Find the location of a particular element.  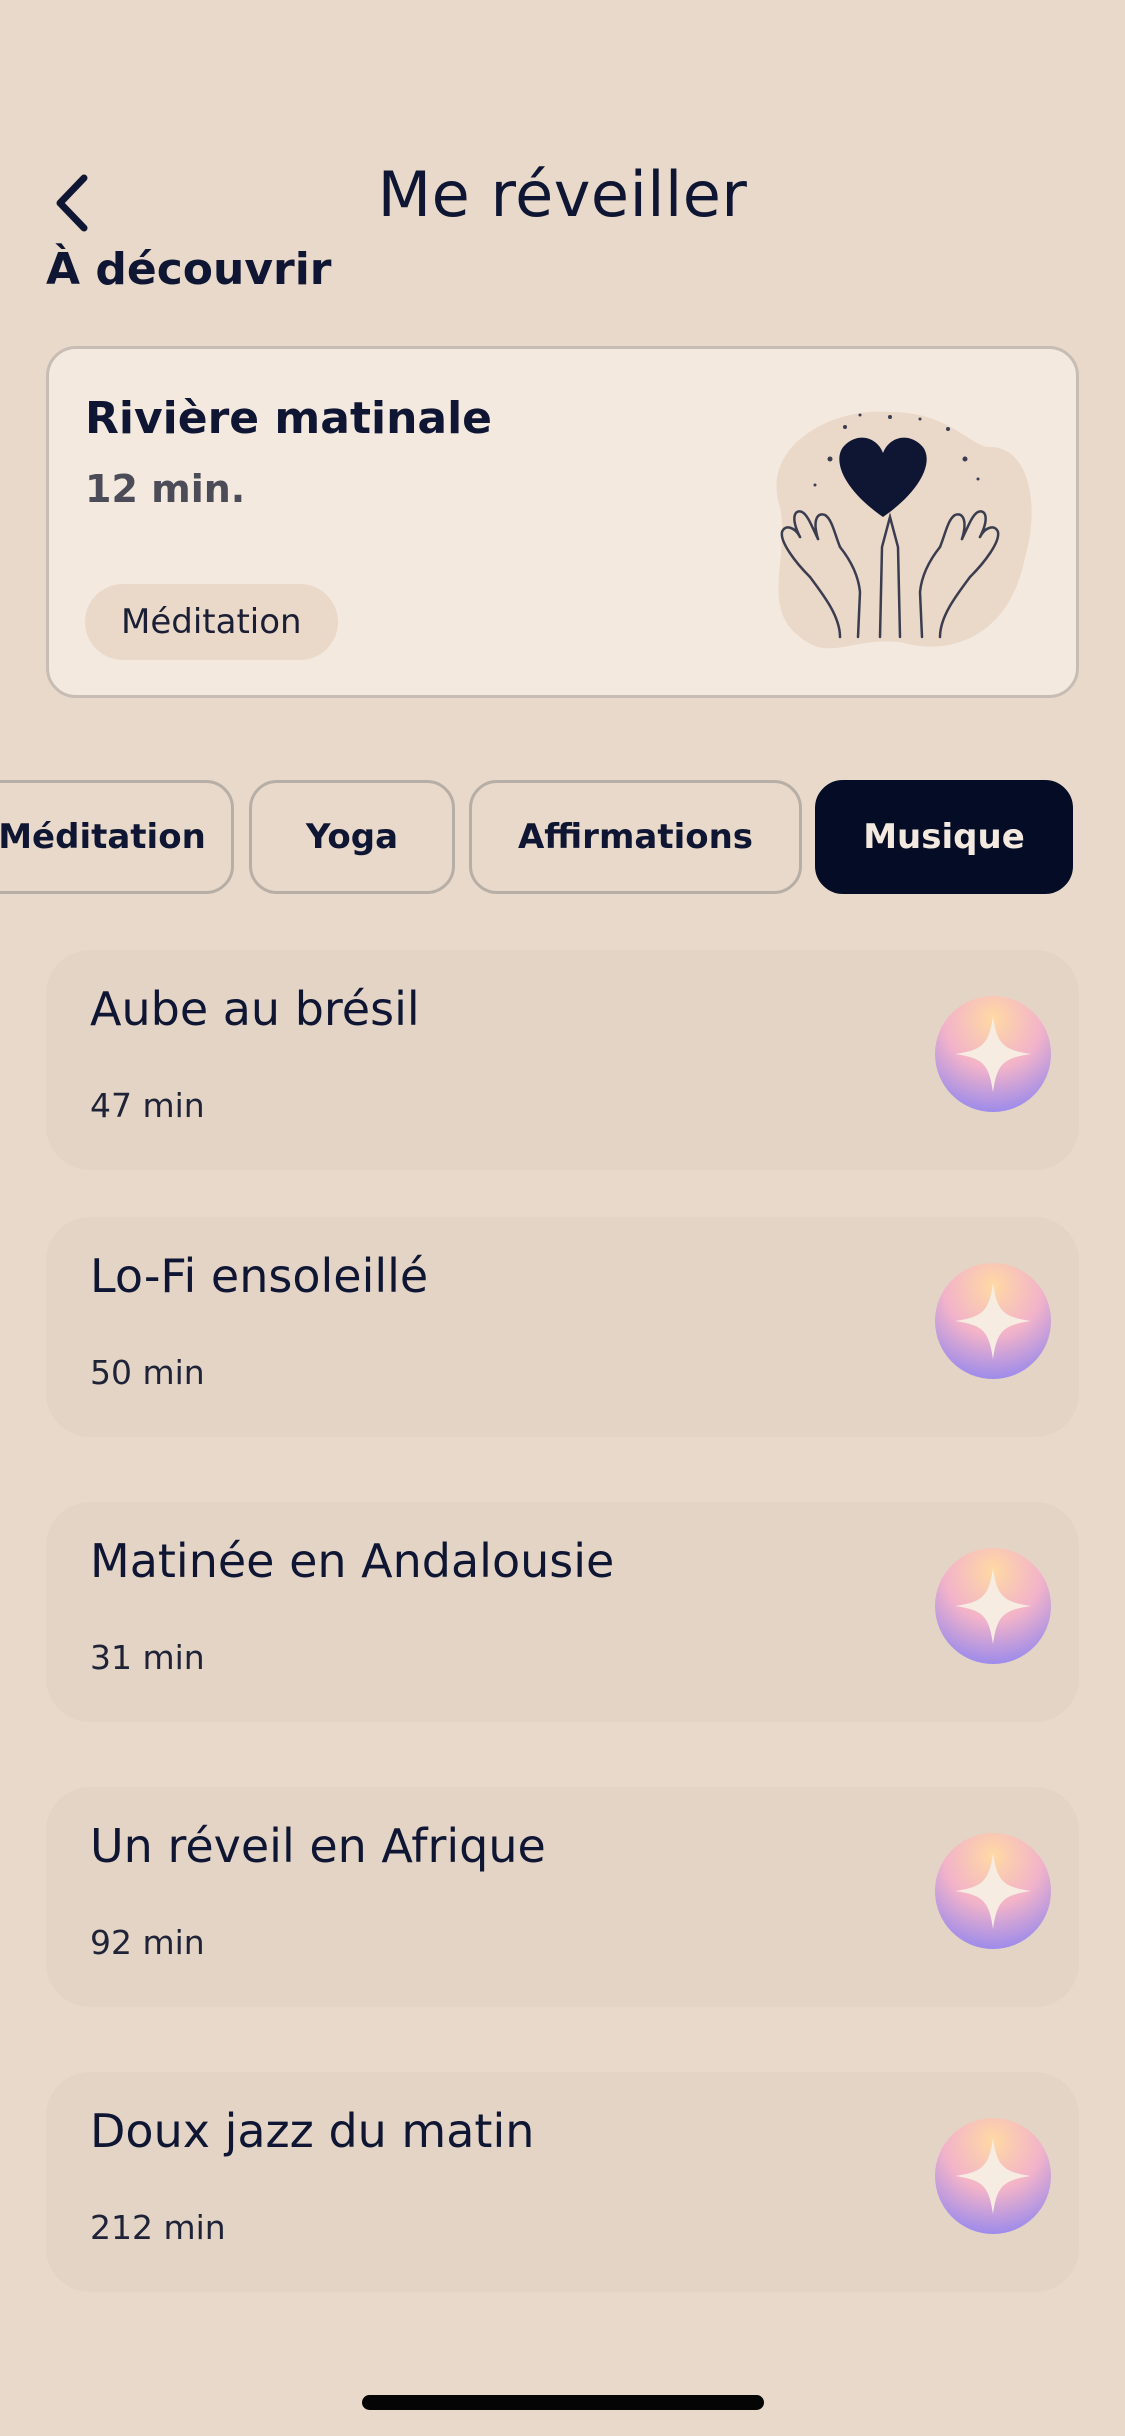

tab-affirmations: Affirmations is located at coordinates (635, 837).